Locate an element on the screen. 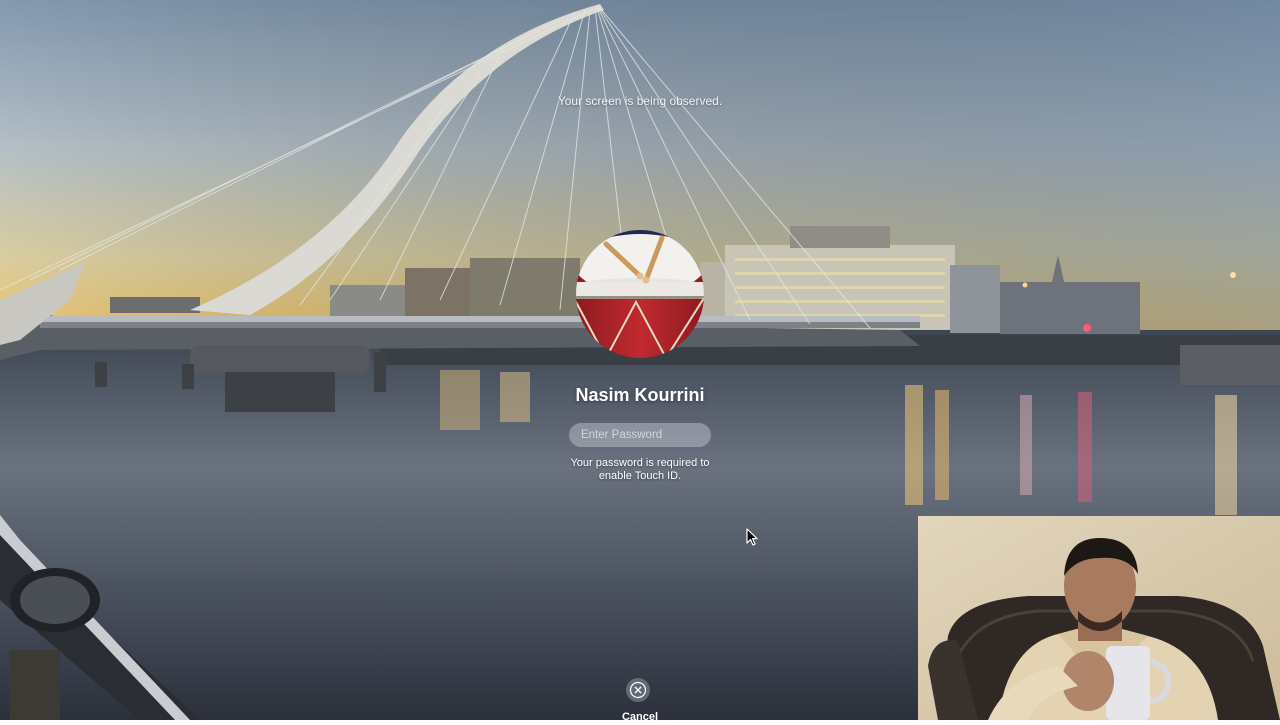 This screenshot has width=1280, height=725. webcam-person-image is located at coordinates (1099, 618).